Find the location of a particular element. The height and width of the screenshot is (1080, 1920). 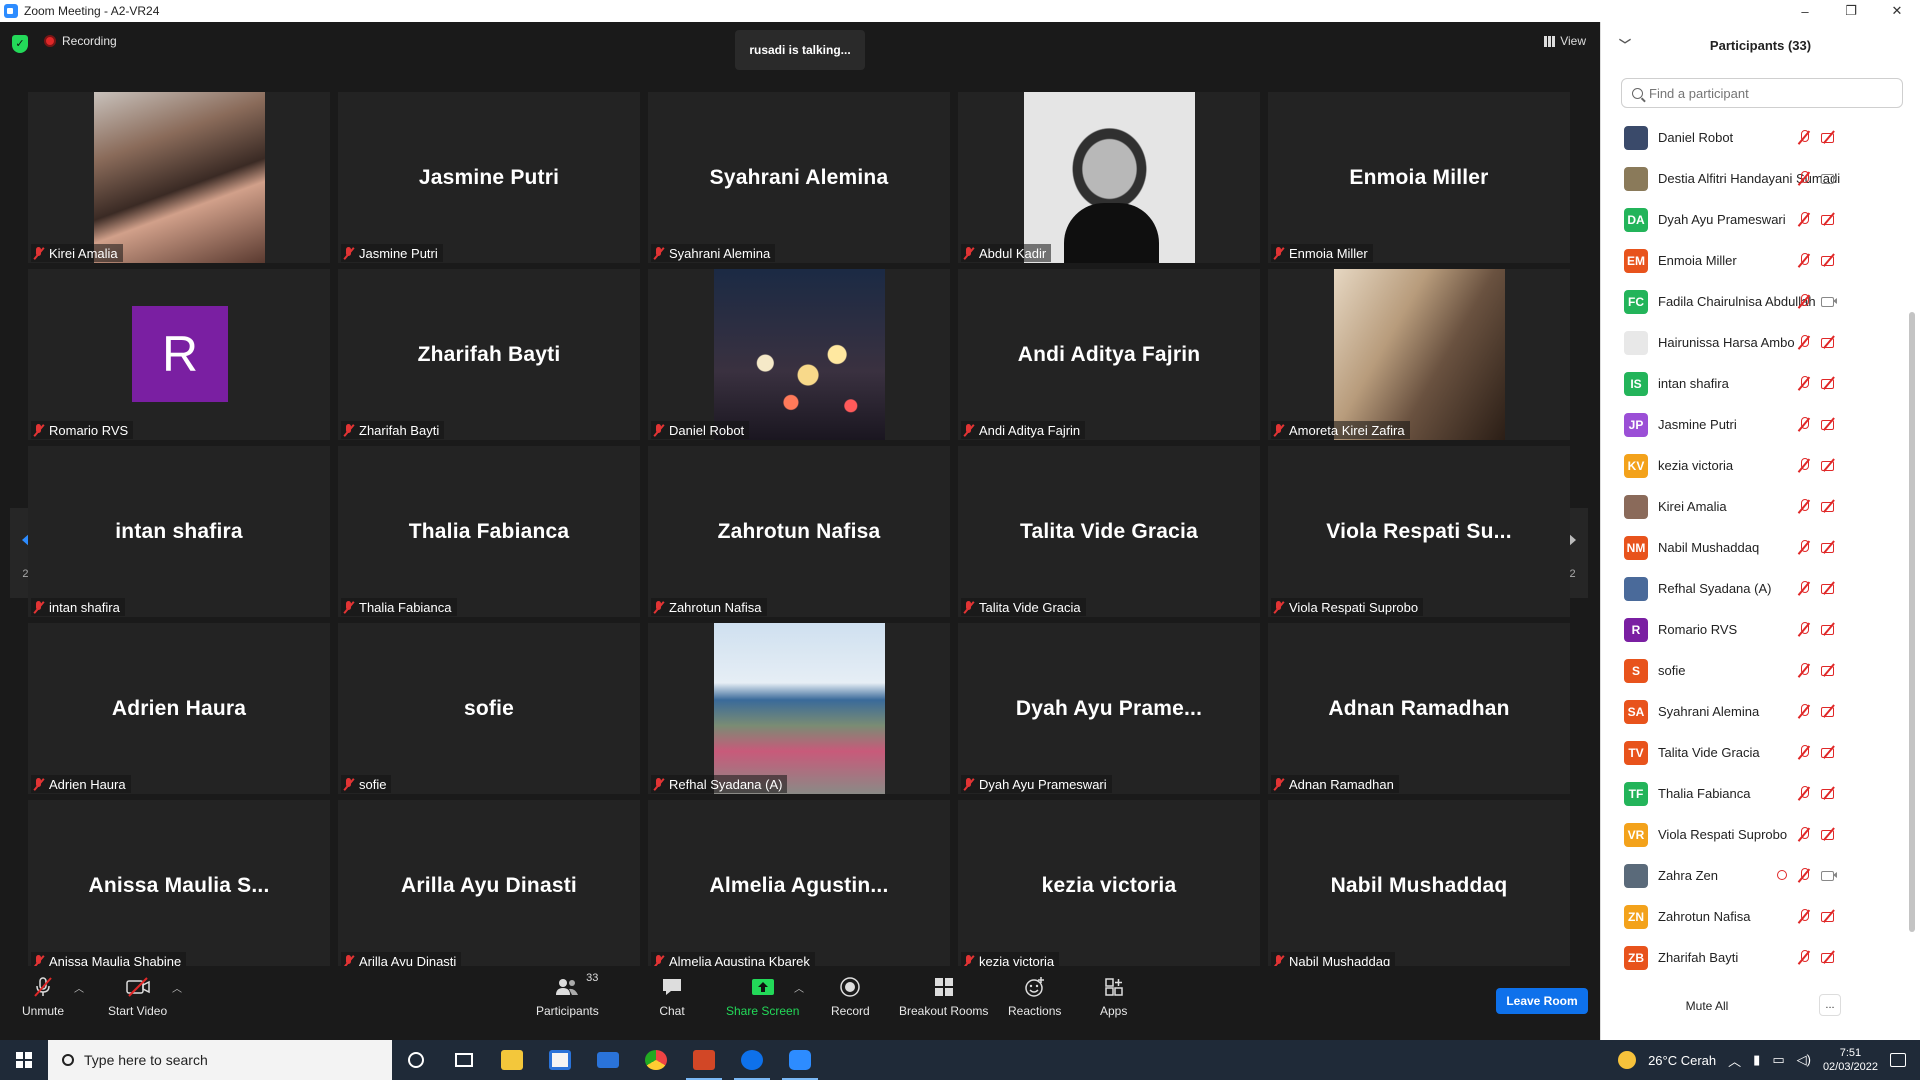

share-options-caret-icon: ︿ is located at coordinates (799, 987).